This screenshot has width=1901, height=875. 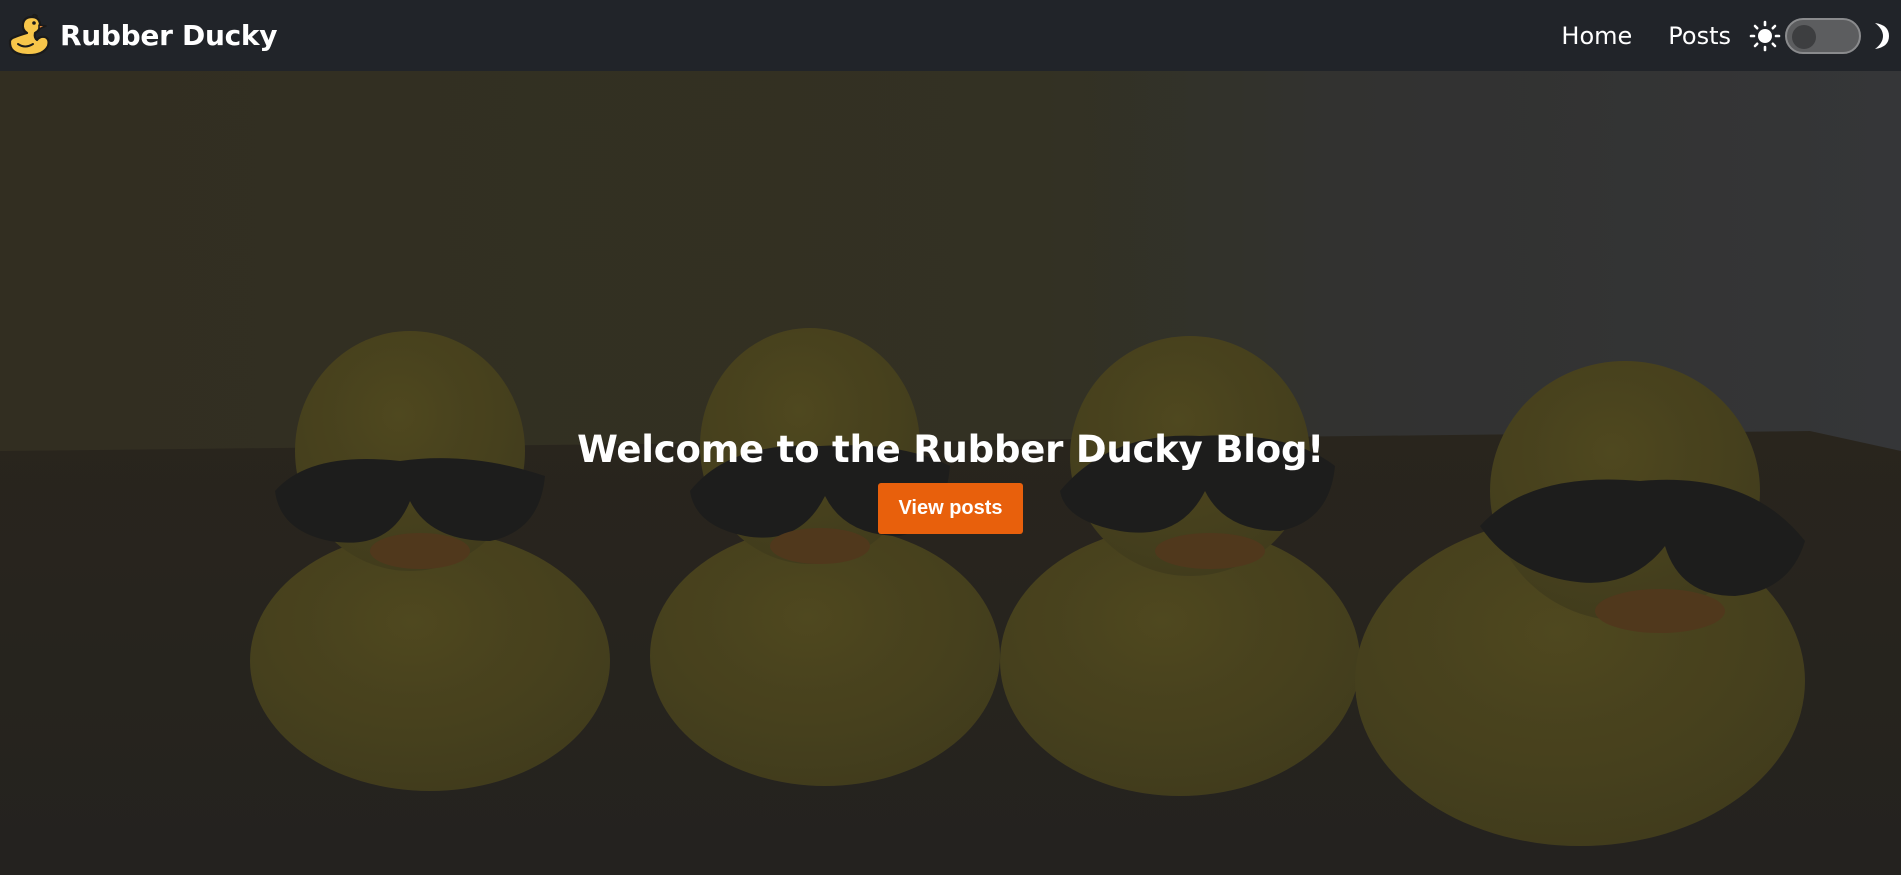 What do you see at coordinates (950, 35) in the screenshot?
I see `navbar: Rubber Ducky Home Posts` at bounding box center [950, 35].